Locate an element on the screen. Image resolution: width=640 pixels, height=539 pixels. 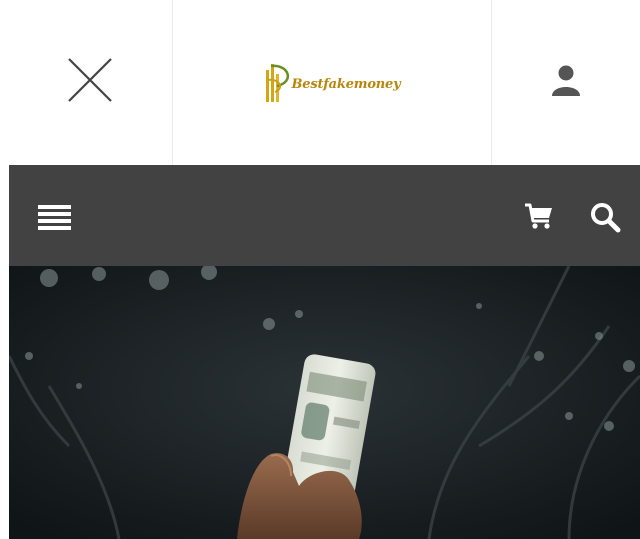
hamburger-menu-icon is located at coordinates (54, 217).